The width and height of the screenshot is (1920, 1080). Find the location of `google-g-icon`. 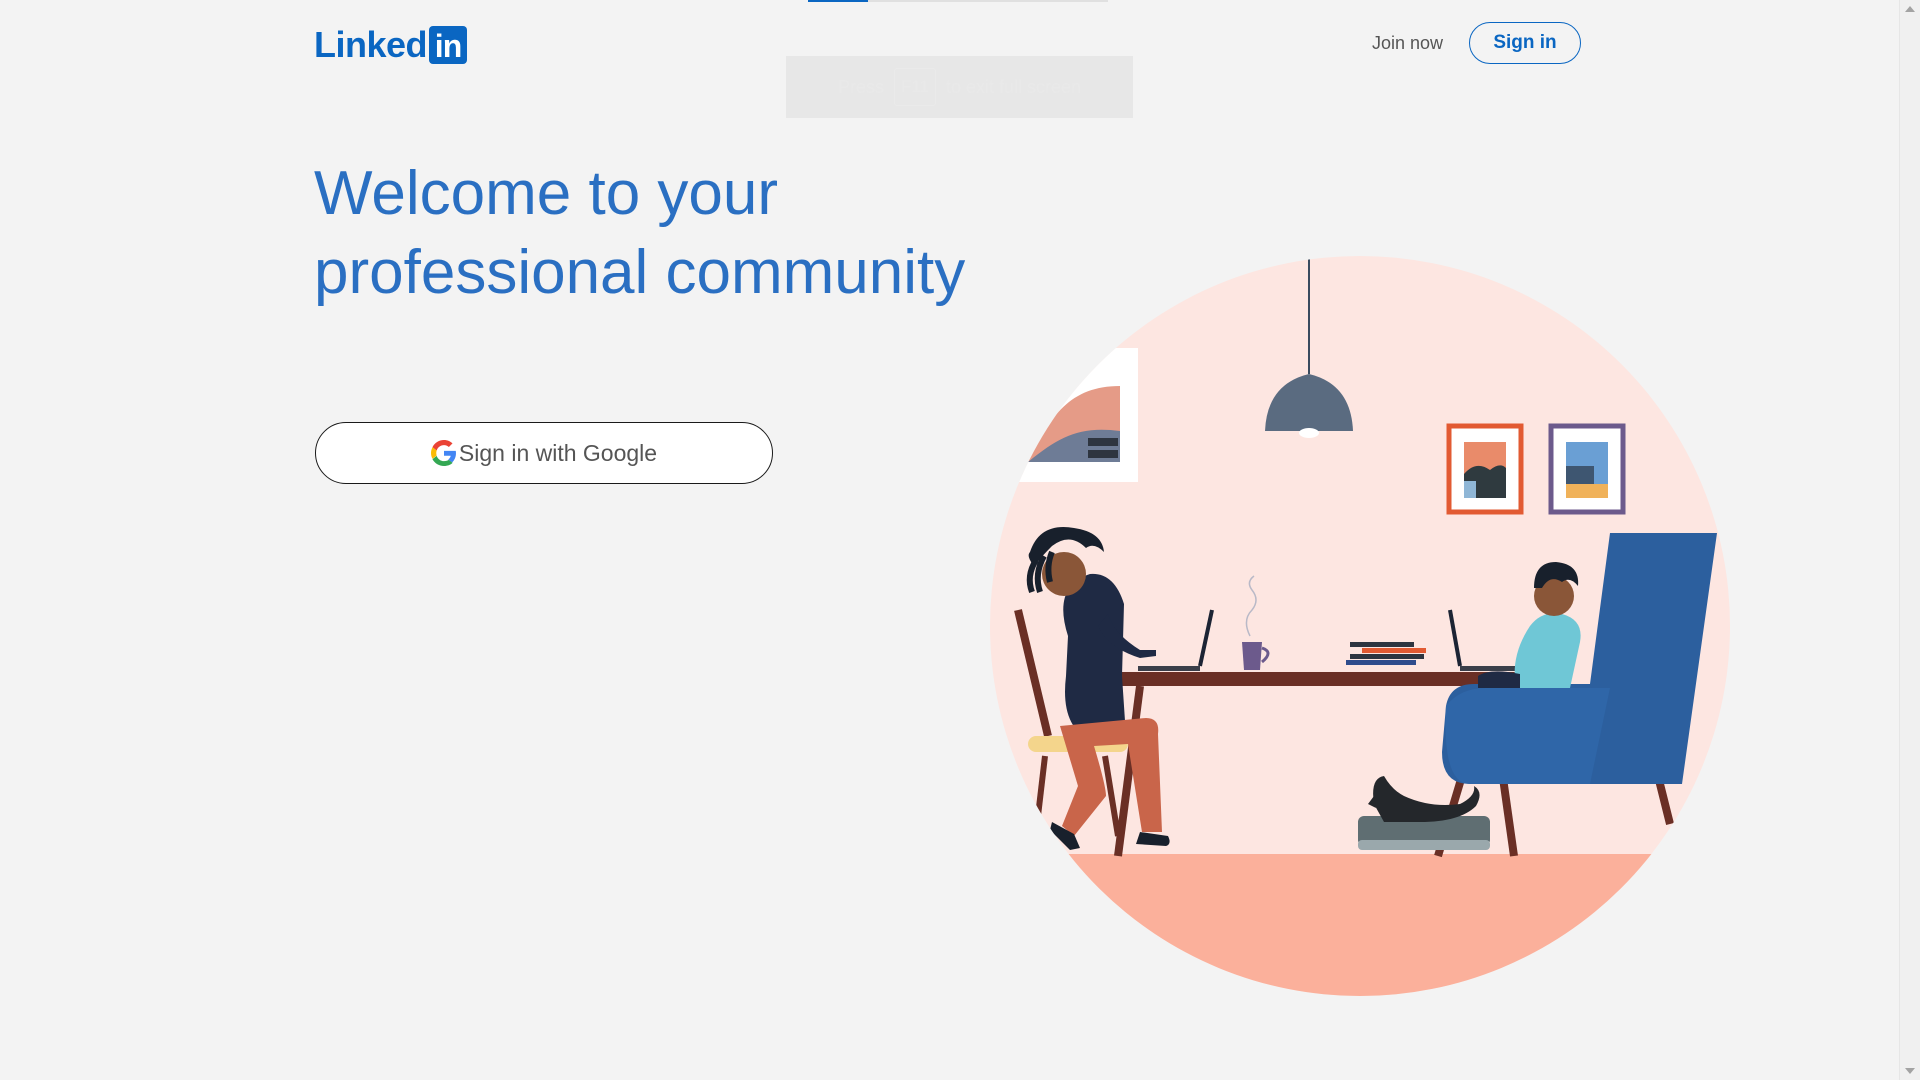

google-g-icon is located at coordinates (443, 453).